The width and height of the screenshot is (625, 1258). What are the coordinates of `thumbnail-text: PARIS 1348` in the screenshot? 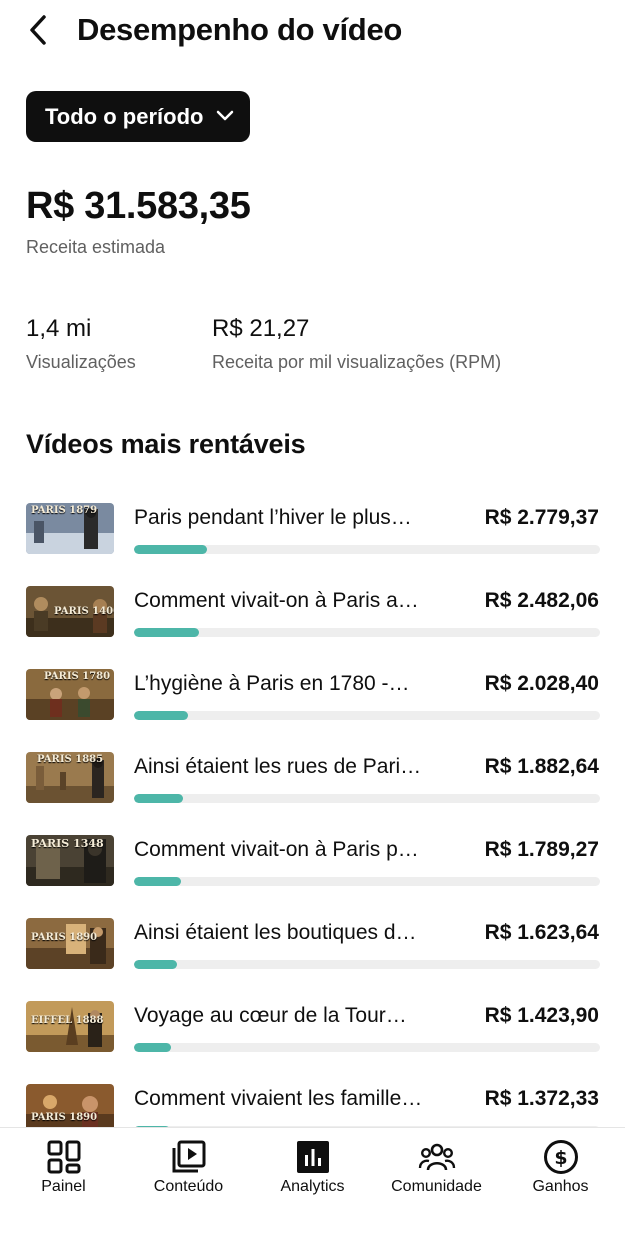 It's located at (67, 843).